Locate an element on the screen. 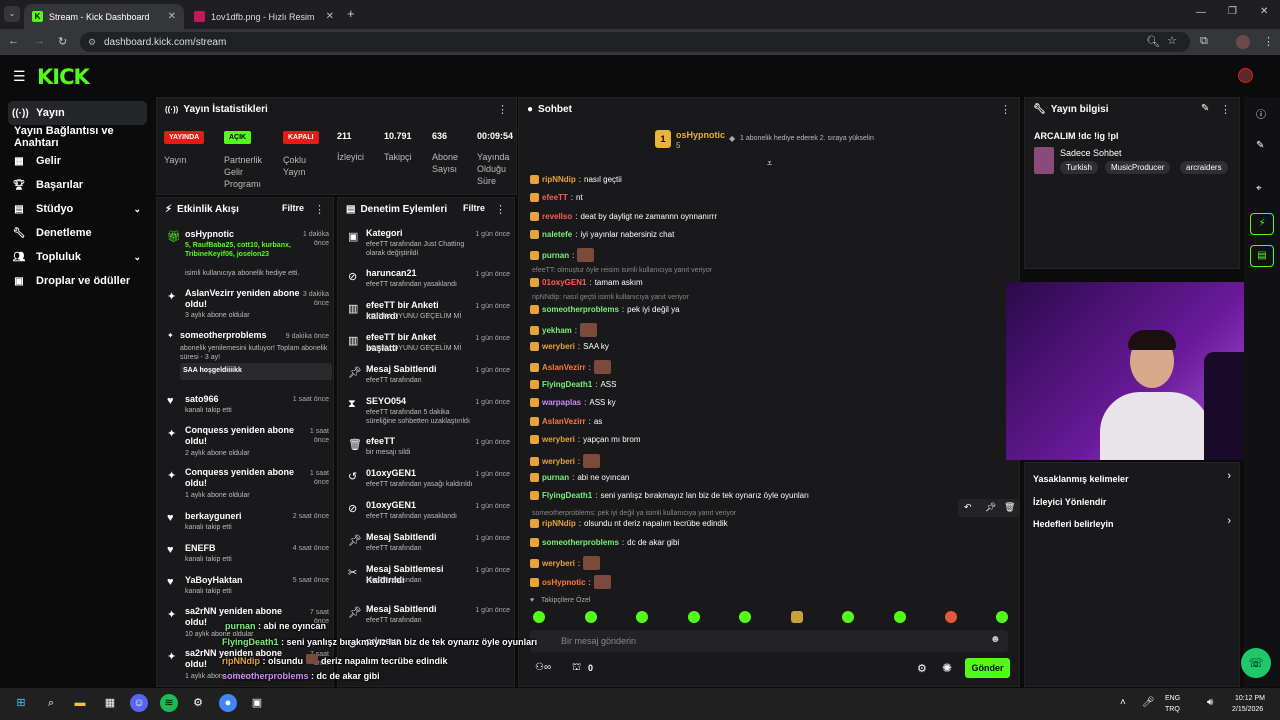 The image size is (1280, 720). sidebar-item-studyo: ▤ Stüdyo ⌄ is located at coordinates (77, 209).